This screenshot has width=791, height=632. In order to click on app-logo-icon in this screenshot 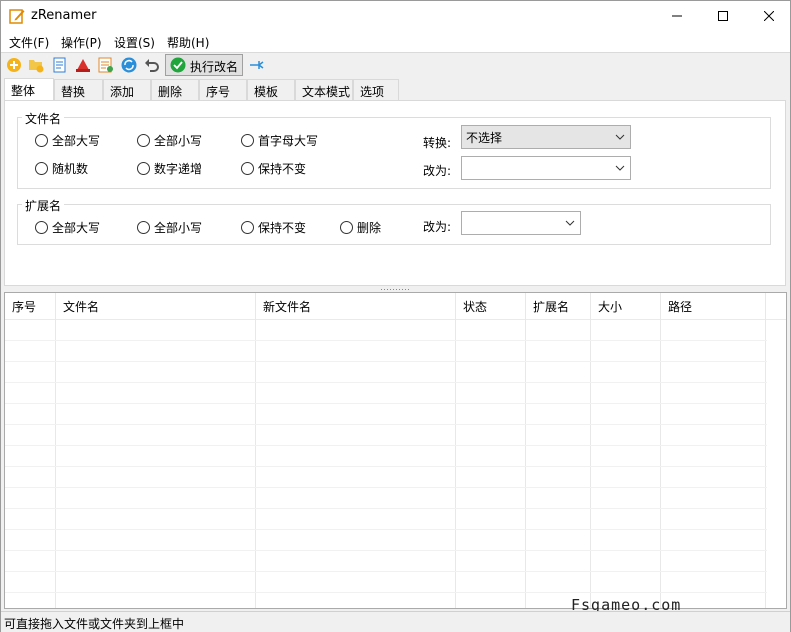, I will do `click(17, 16)`.